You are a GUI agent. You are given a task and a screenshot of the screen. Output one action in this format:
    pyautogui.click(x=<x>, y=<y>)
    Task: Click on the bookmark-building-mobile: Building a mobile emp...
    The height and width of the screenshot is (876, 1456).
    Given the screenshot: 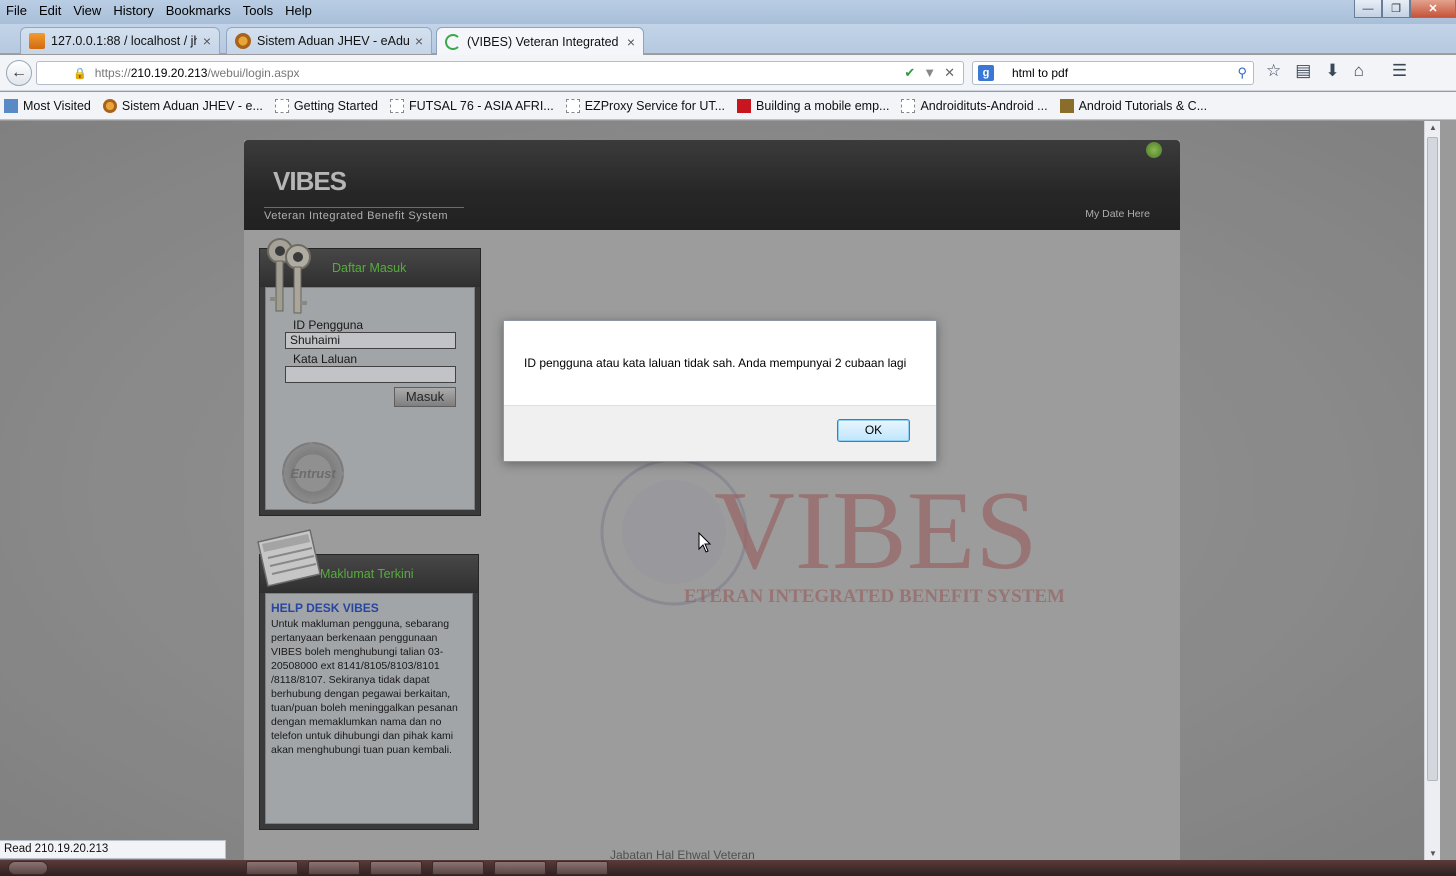 What is the action you would take?
    pyautogui.click(x=813, y=105)
    